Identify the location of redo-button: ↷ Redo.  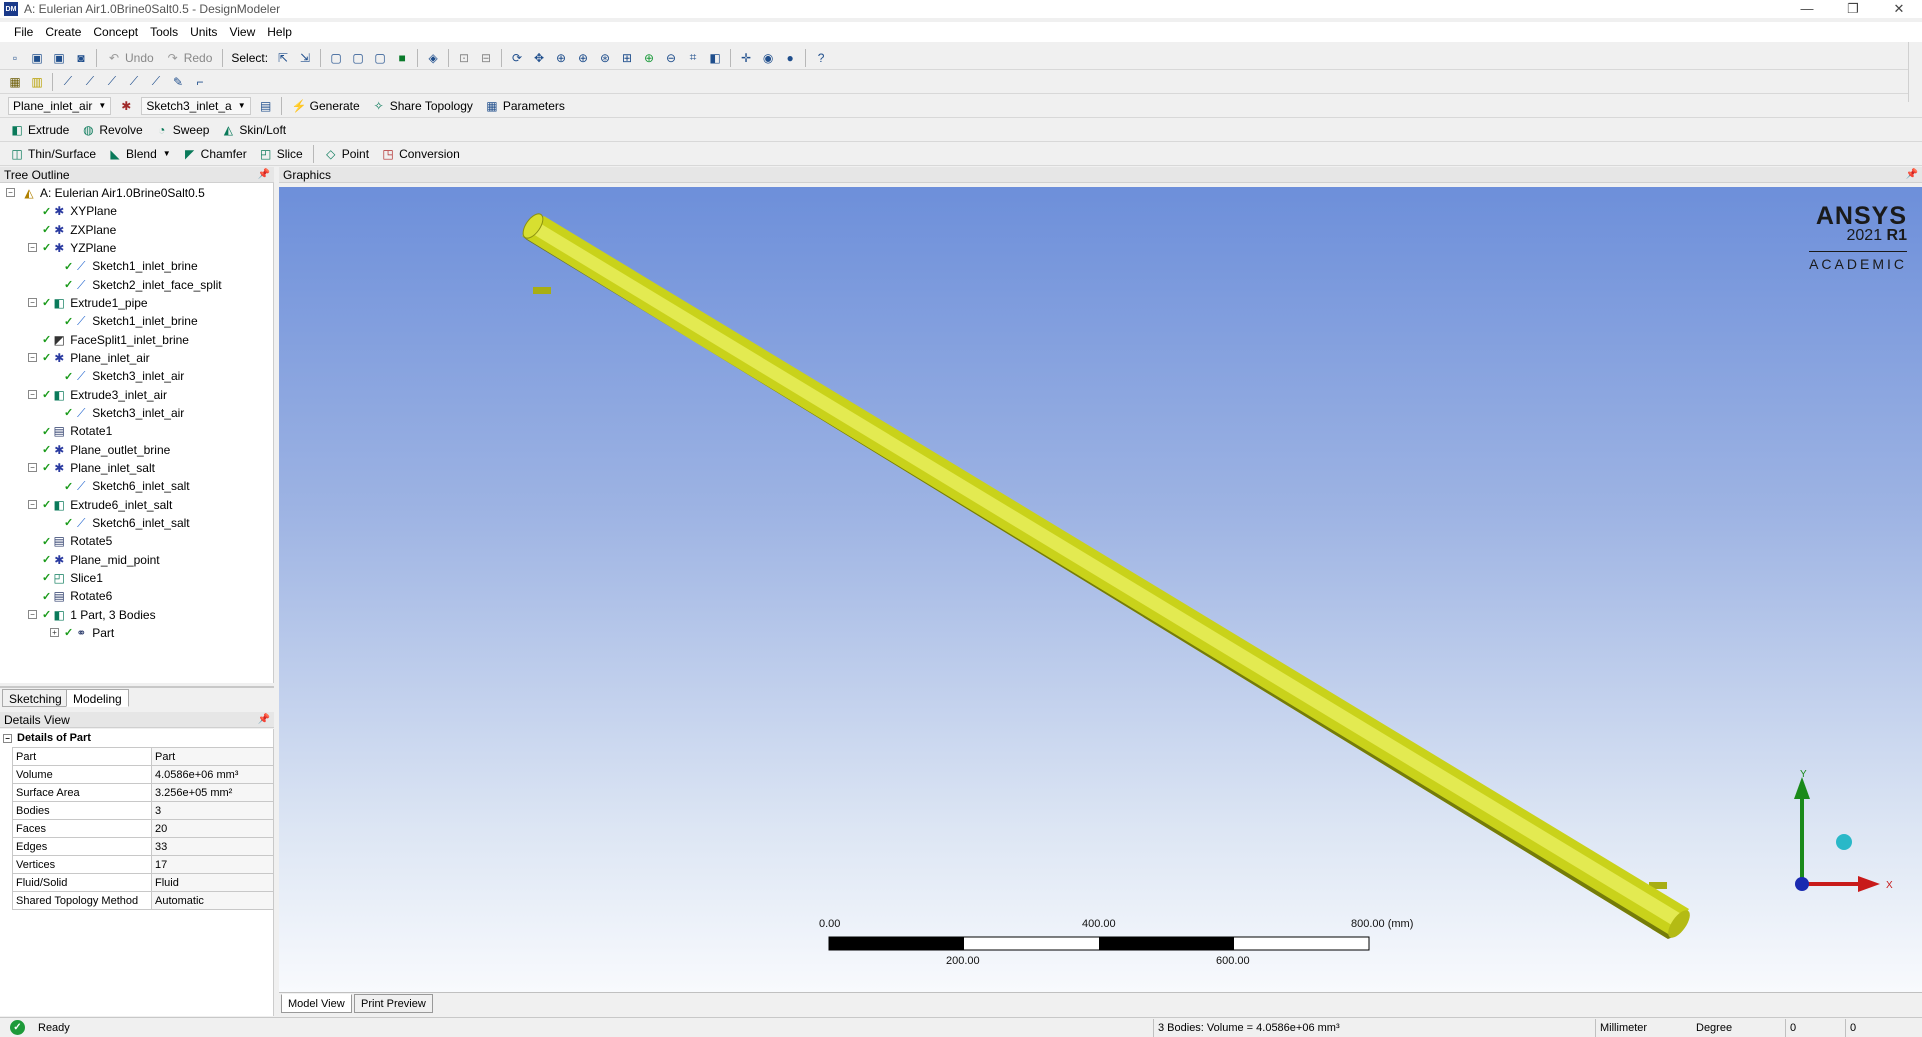
(189, 58).